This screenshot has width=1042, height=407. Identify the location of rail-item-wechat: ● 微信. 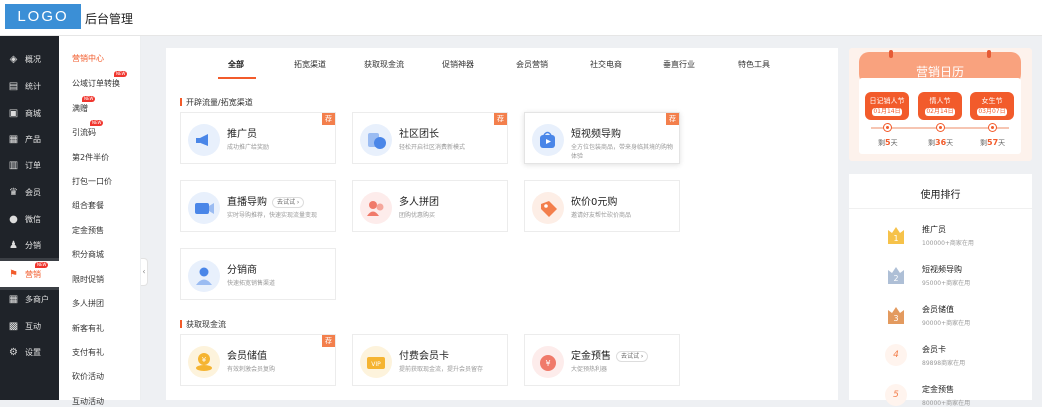
(29, 219).